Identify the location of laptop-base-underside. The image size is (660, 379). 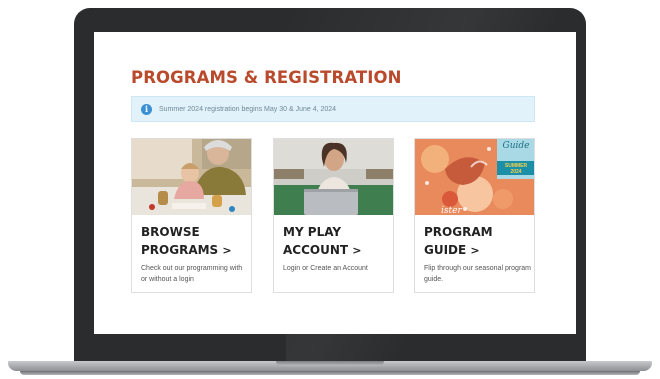
(330, 373).